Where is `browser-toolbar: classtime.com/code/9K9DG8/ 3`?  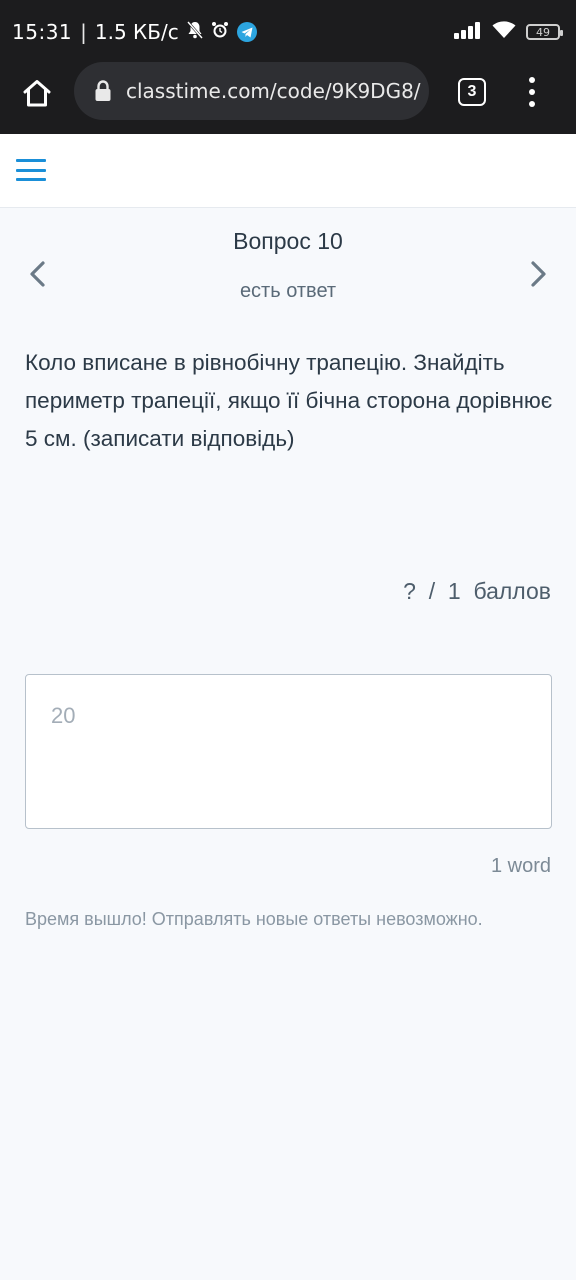 browser-toolbar: classtime.com/code/9K9DG8/ 3 is located at coordinates (288, 98).